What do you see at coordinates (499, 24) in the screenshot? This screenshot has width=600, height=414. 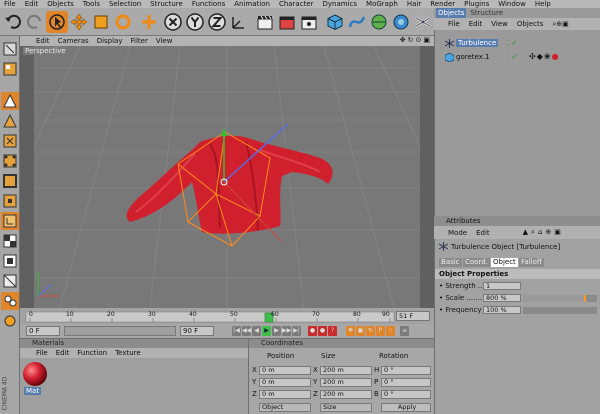 I see `objects-menu-view: View` at bounding box center [499, 24].